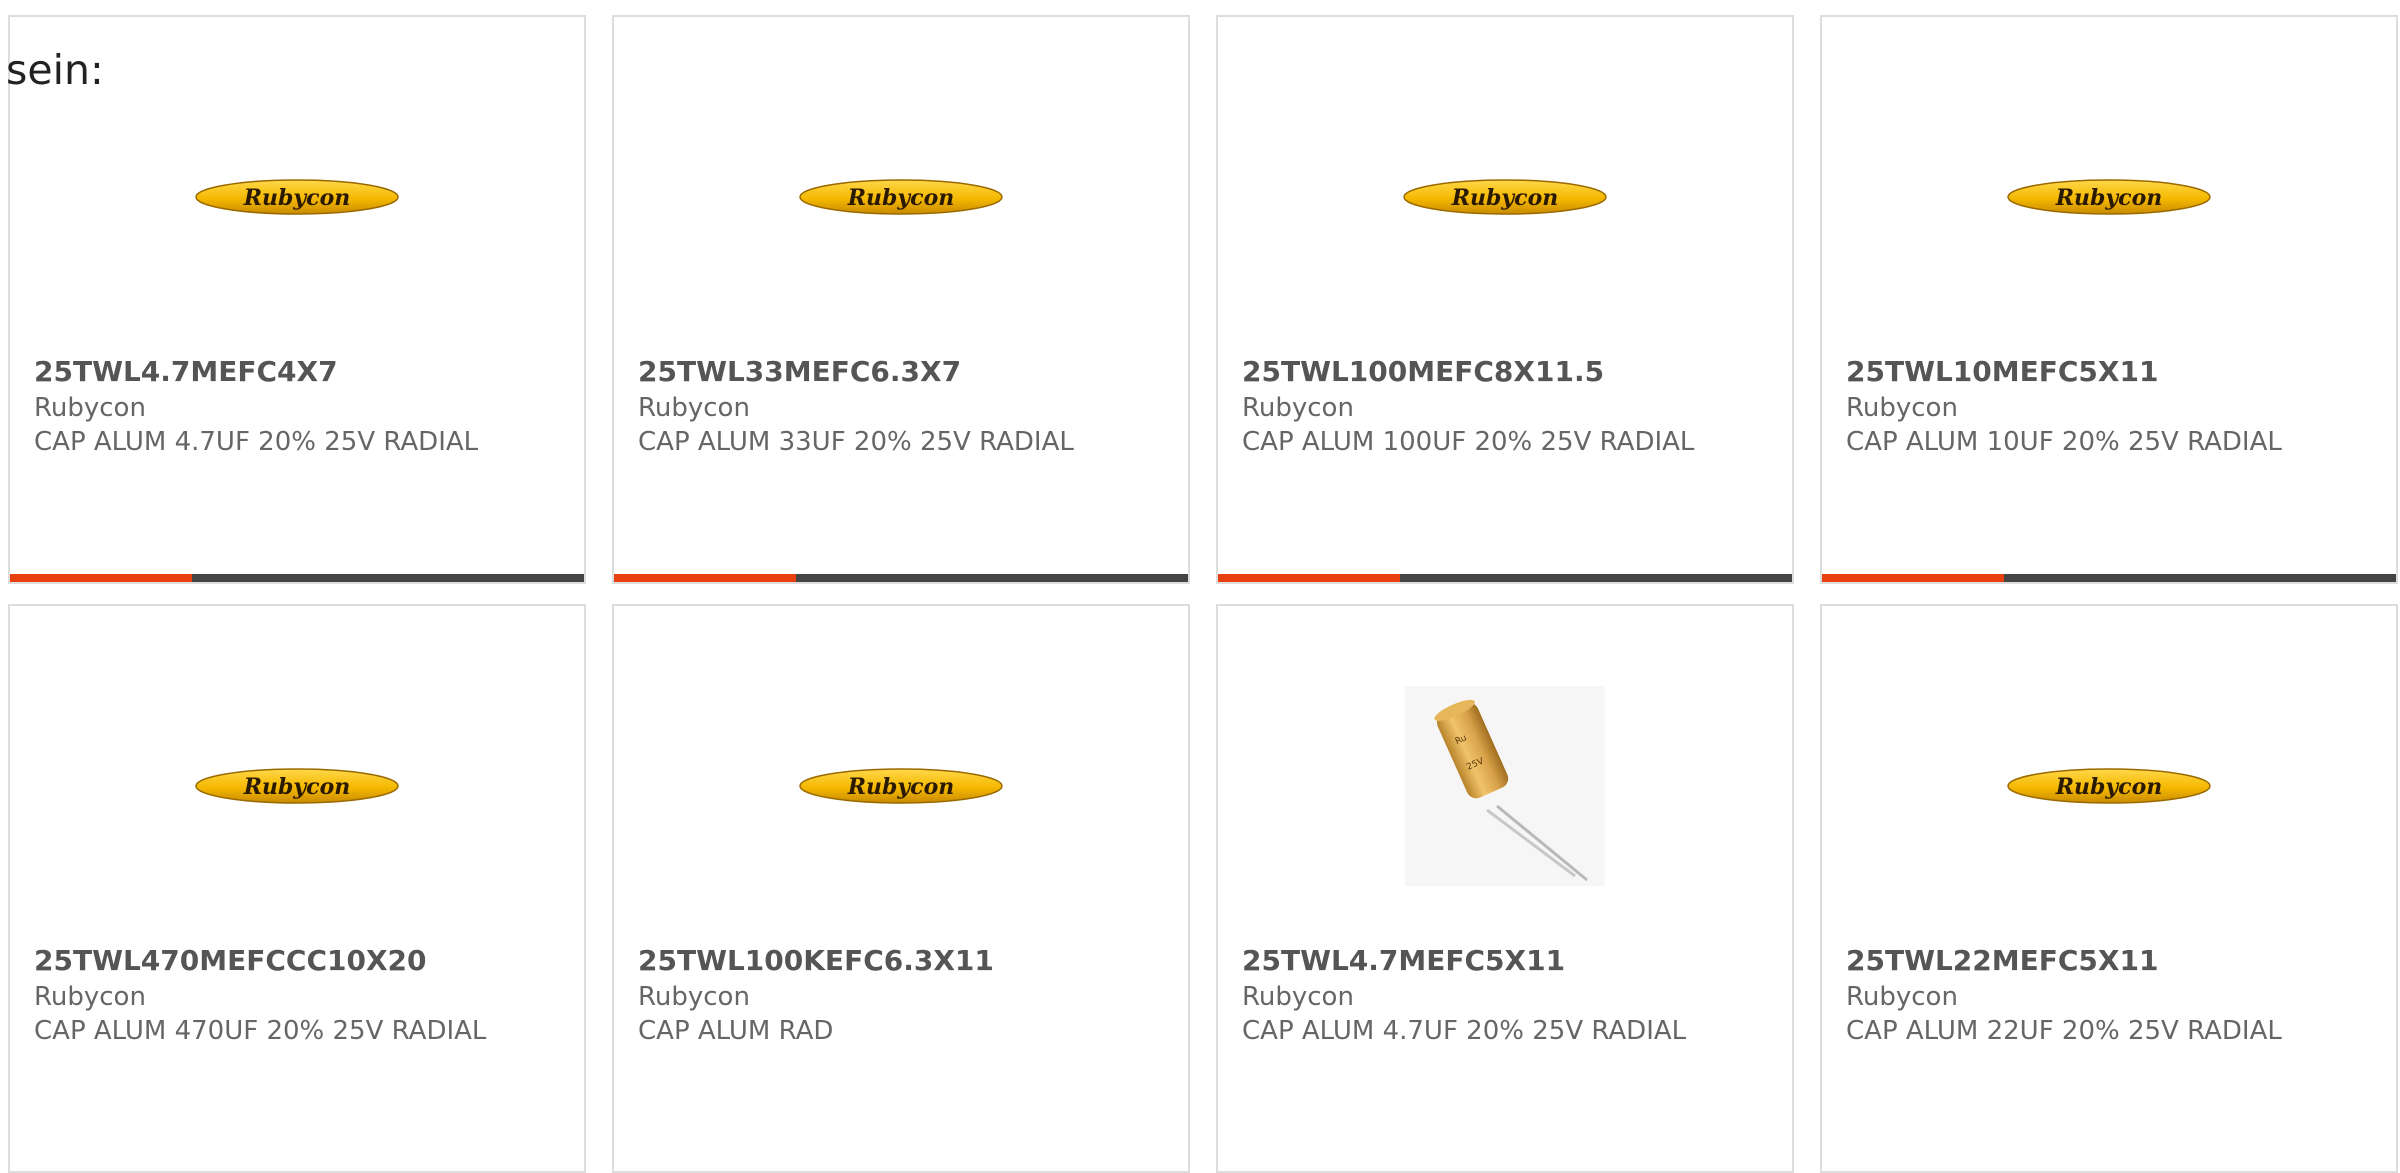 This screenshot has height=1173, width=2400. I want to click on product-description: CAP ALUM 10UF 20% 25V RADIAL, so click(2064, 442).